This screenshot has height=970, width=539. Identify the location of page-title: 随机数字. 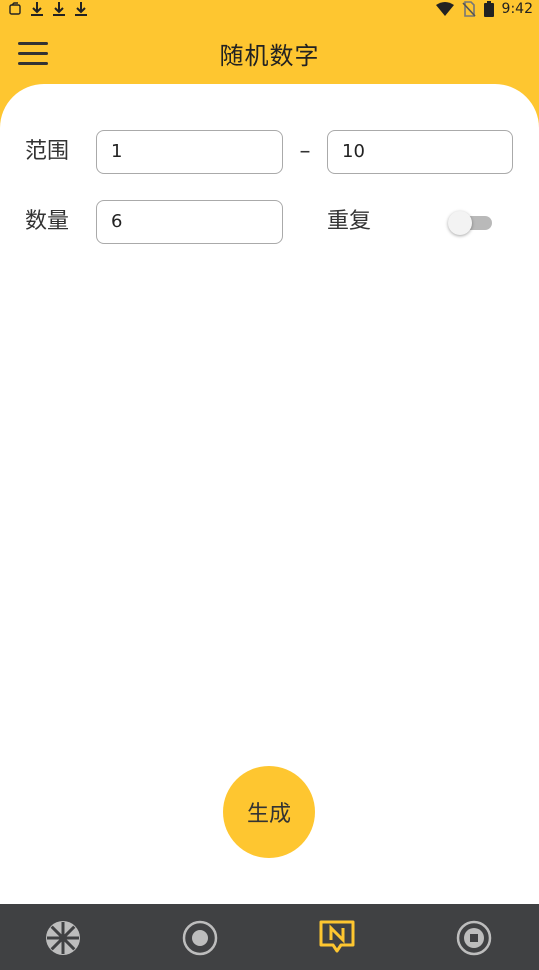
(269, 56).